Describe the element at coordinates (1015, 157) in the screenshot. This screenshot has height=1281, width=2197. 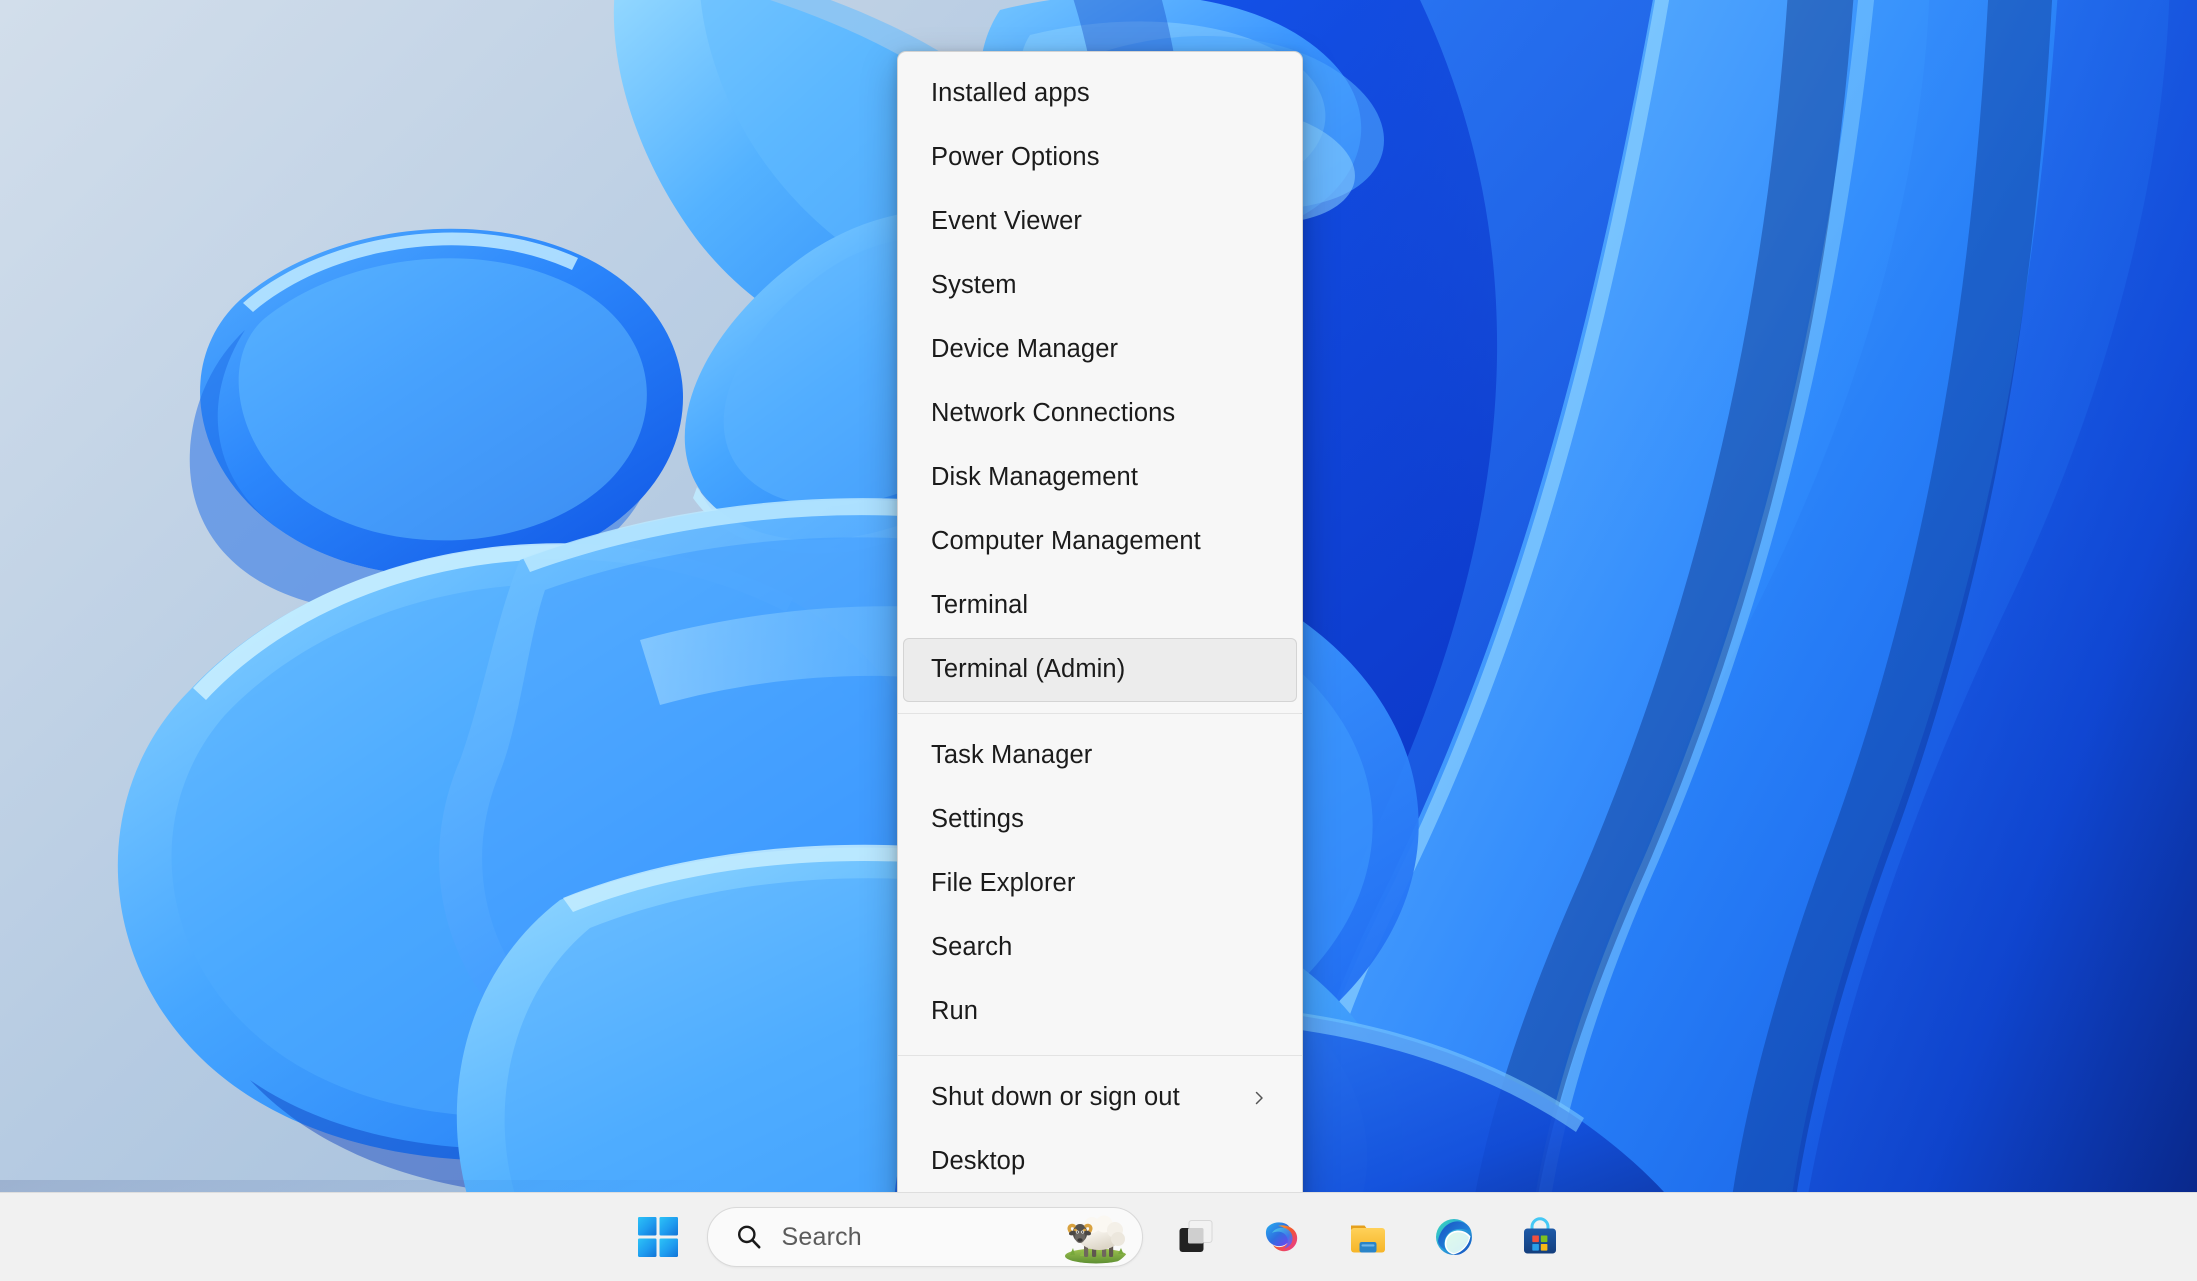
I see `menu-item-label: Power Options` at that location.